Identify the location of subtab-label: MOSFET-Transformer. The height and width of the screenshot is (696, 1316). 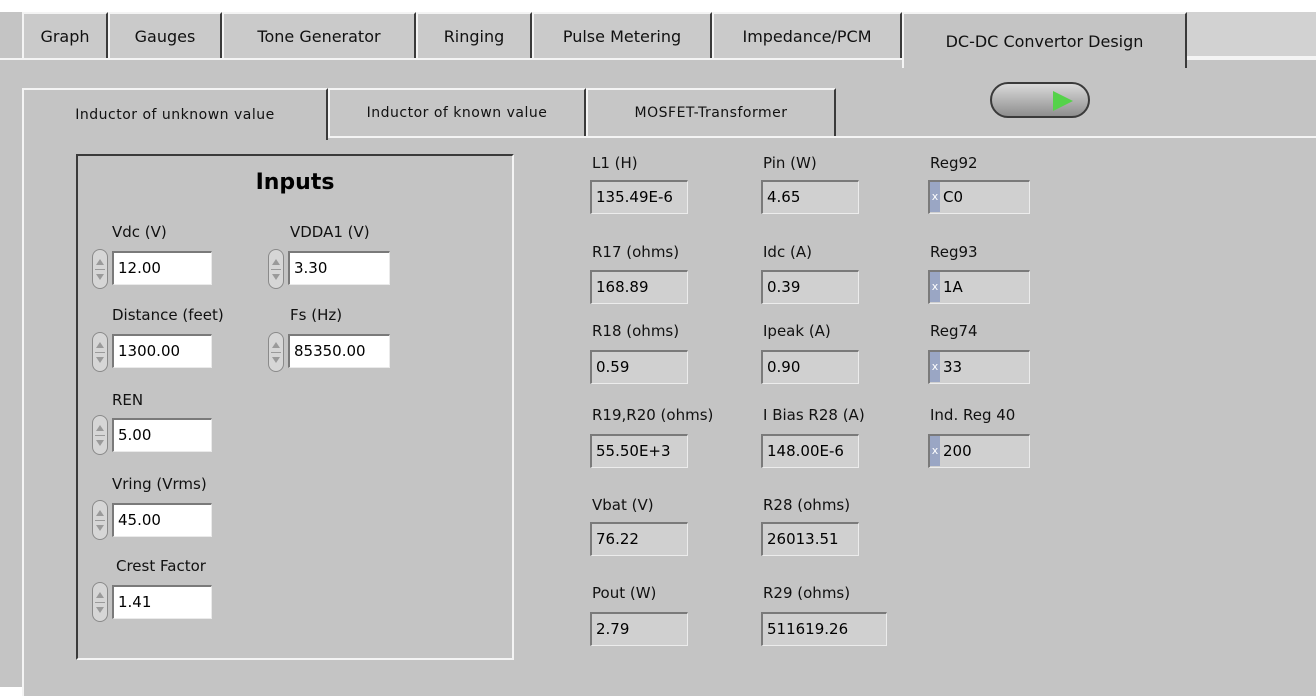
(711, 113).